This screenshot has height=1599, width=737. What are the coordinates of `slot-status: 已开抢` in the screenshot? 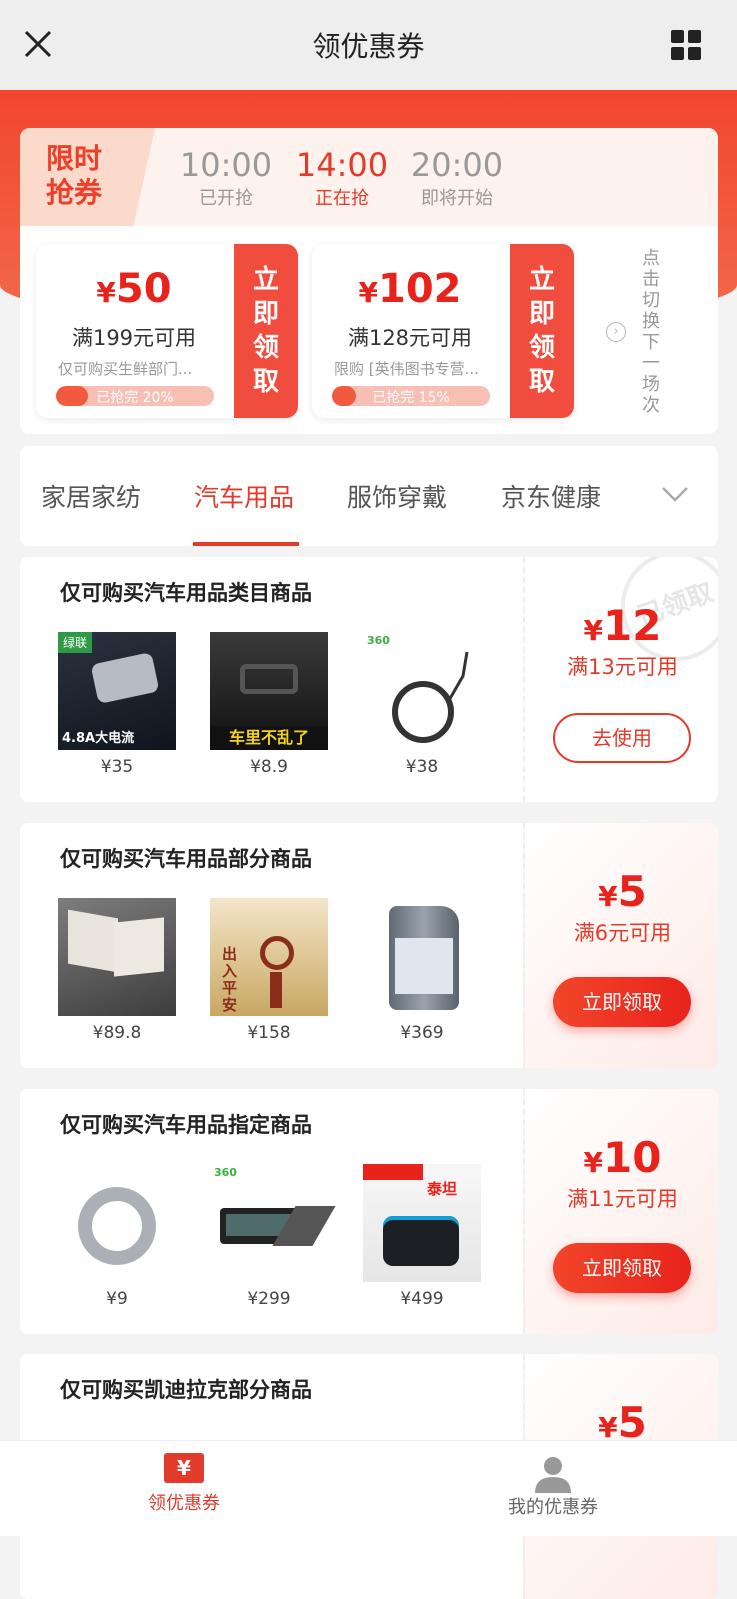 It's located at (226, 198).